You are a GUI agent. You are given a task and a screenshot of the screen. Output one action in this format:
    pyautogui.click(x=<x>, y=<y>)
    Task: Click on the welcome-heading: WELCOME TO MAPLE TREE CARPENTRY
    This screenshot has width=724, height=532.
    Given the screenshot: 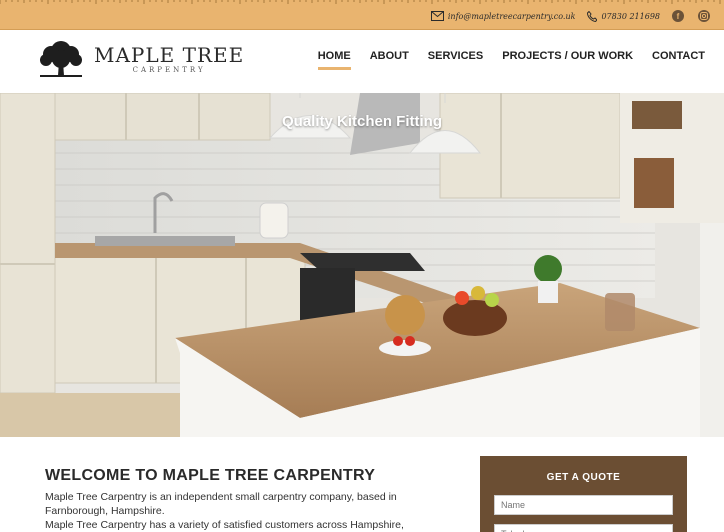 What is the action you would take?
    pyautogui.click(x=210, y=475)
    